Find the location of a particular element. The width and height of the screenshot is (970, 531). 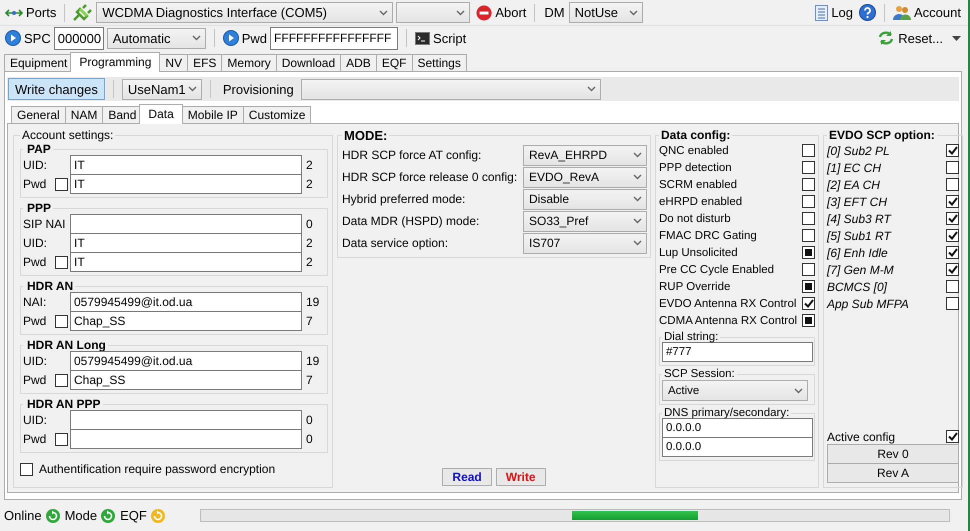

dropdown: WCDMA Diagnostics Interface (COM5) is located at coordinates (245, 12).